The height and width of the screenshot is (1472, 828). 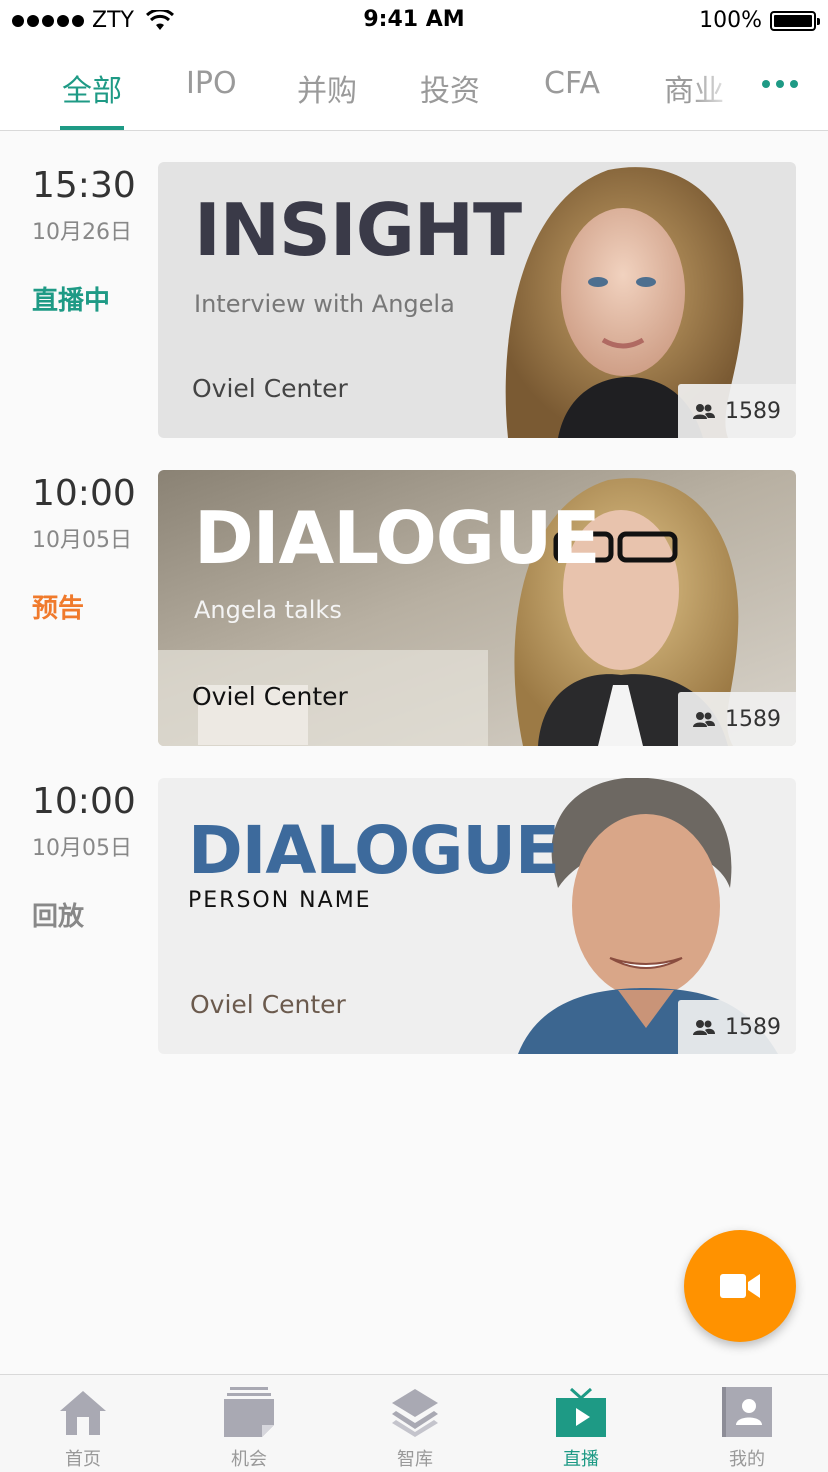 I want to click on nav-item-profile: 我的, so click(x=746, y=1423).